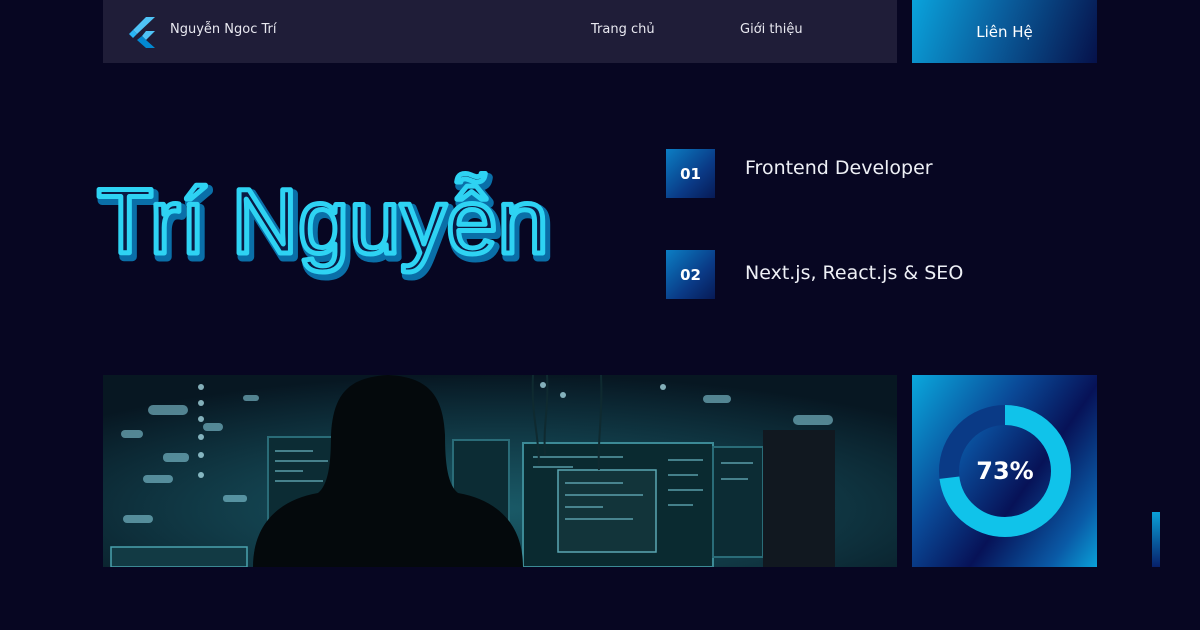 This screenshot has height=630, width=1200. What do you see at coordinates (142, 32) in the screenshot?
I see `flutter-logo-icon` at bounding box center [142, 32].